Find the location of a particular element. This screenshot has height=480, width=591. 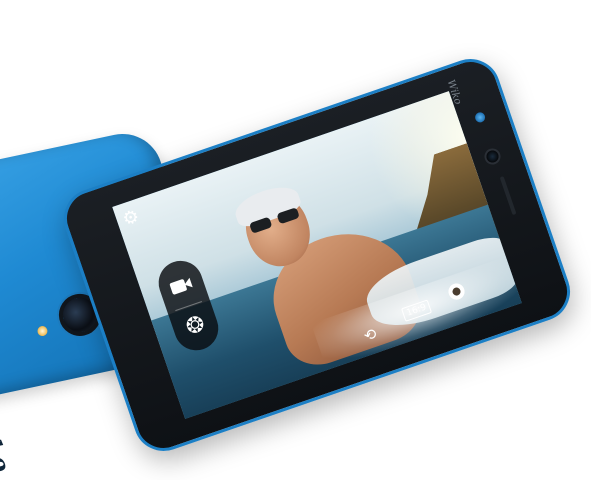

aperture-icon: ❂ is located at coordinates (195, 326).